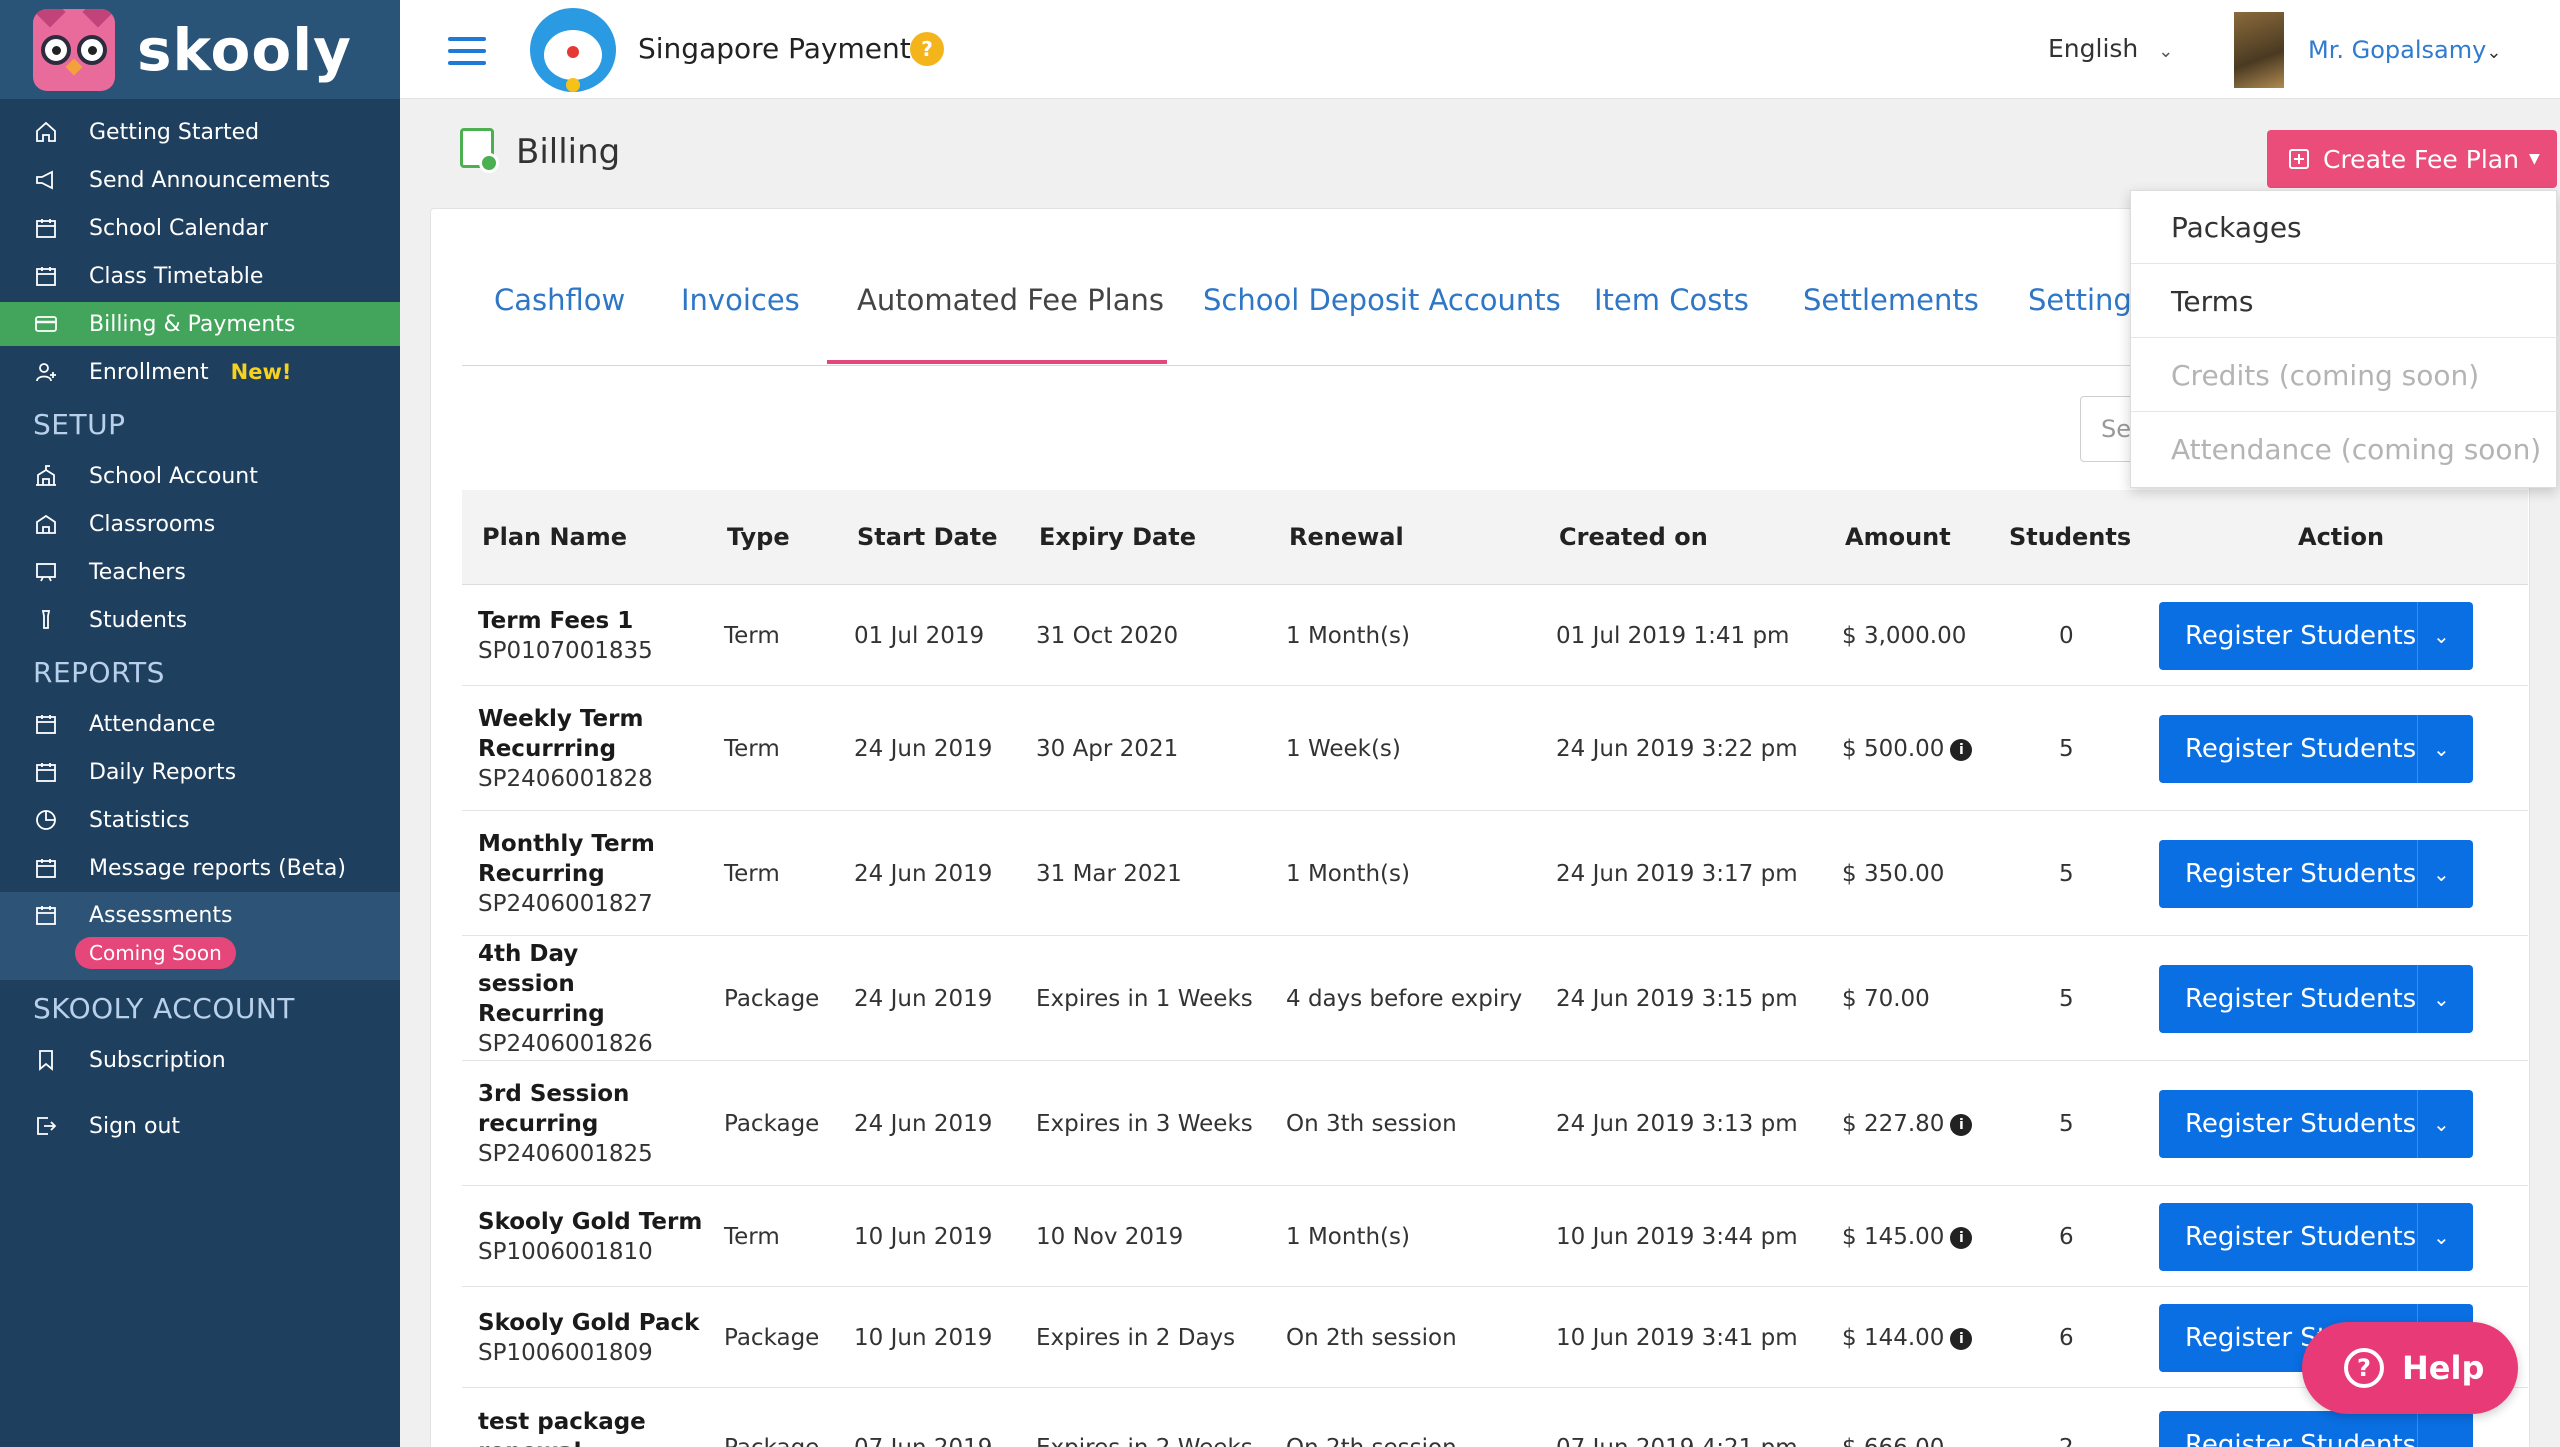 This screenshot has width=2560, height=1447. What do you see at coordinates (1010, 300) in the screenshot?
I see `tab-automated-fee-plans: Automated Fee Plans` at bounding box center [1010, 300].